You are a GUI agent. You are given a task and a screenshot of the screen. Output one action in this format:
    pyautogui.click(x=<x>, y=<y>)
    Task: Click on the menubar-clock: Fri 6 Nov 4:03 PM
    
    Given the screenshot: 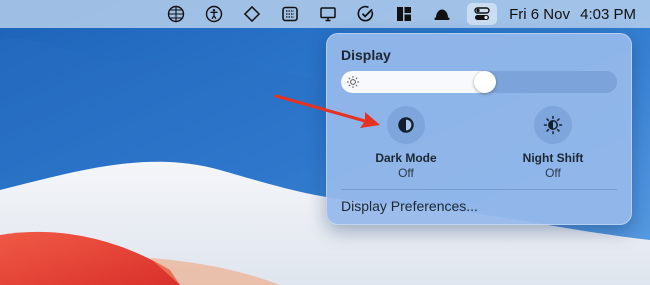 What is the action you would take?
    pyautogui.click(x=572, y=14)
    